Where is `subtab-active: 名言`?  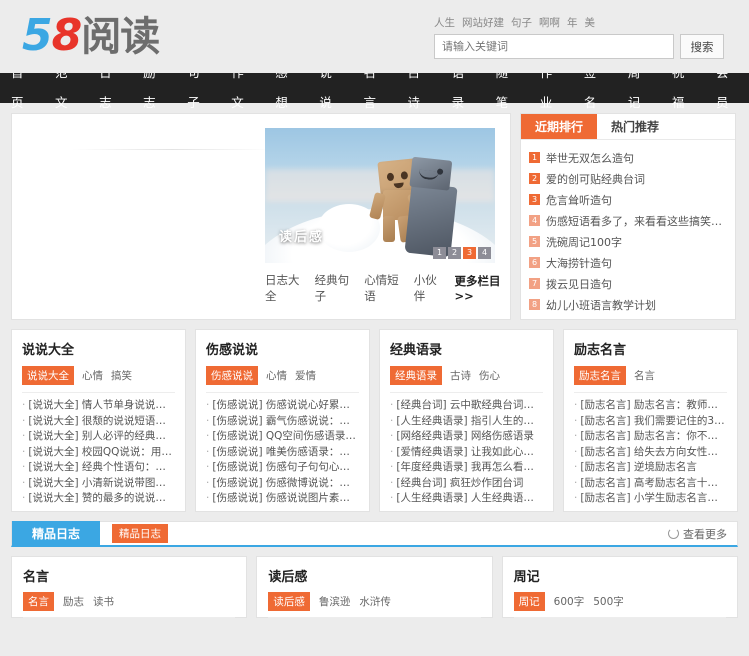 subtab-active: 名言 is located at coordinates (38, 601).